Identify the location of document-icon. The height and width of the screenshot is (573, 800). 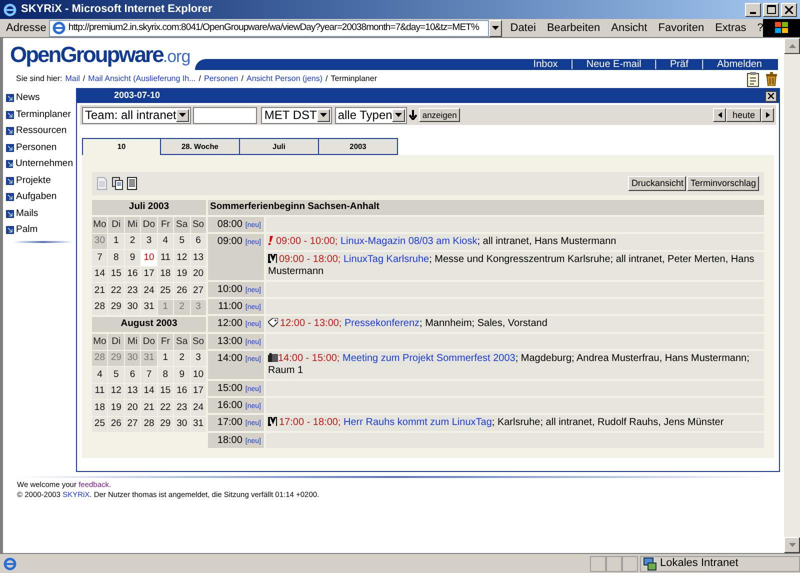
(132, 183).